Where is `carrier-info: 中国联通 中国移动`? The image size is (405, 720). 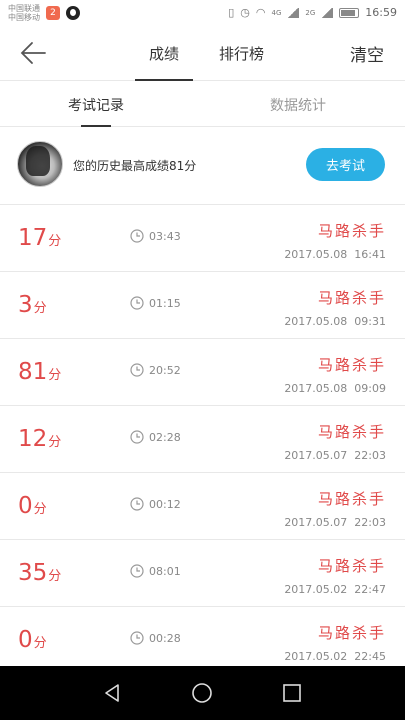 carrier-info: 中国联通 中国移动 is located at coordinates (24, 13).